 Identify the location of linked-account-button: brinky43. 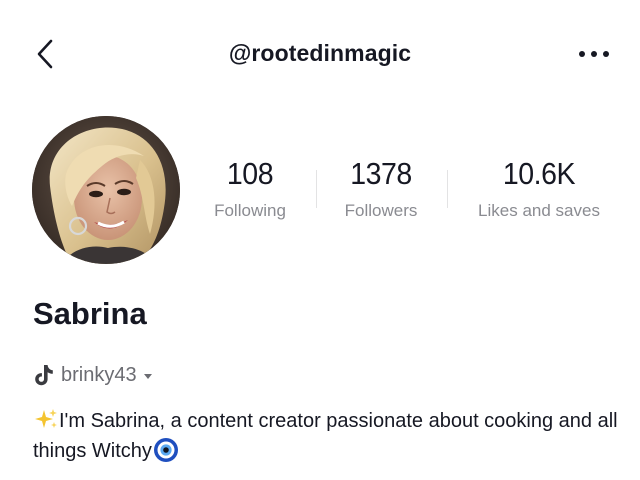
(92, 375).